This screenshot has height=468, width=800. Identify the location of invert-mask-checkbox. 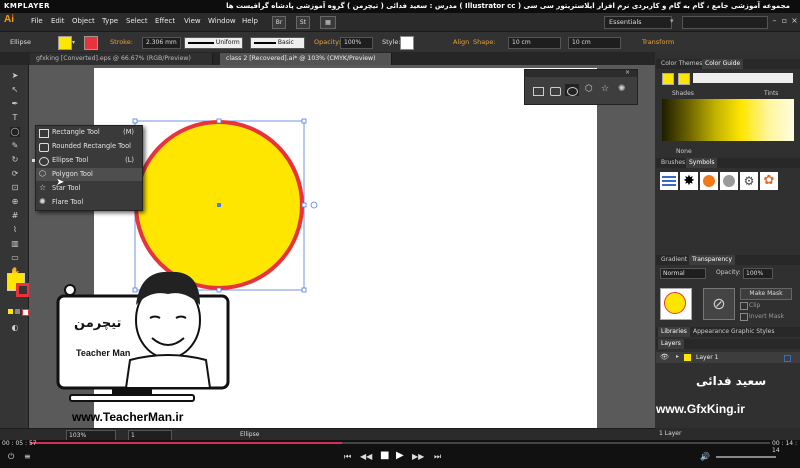
(744, 317).